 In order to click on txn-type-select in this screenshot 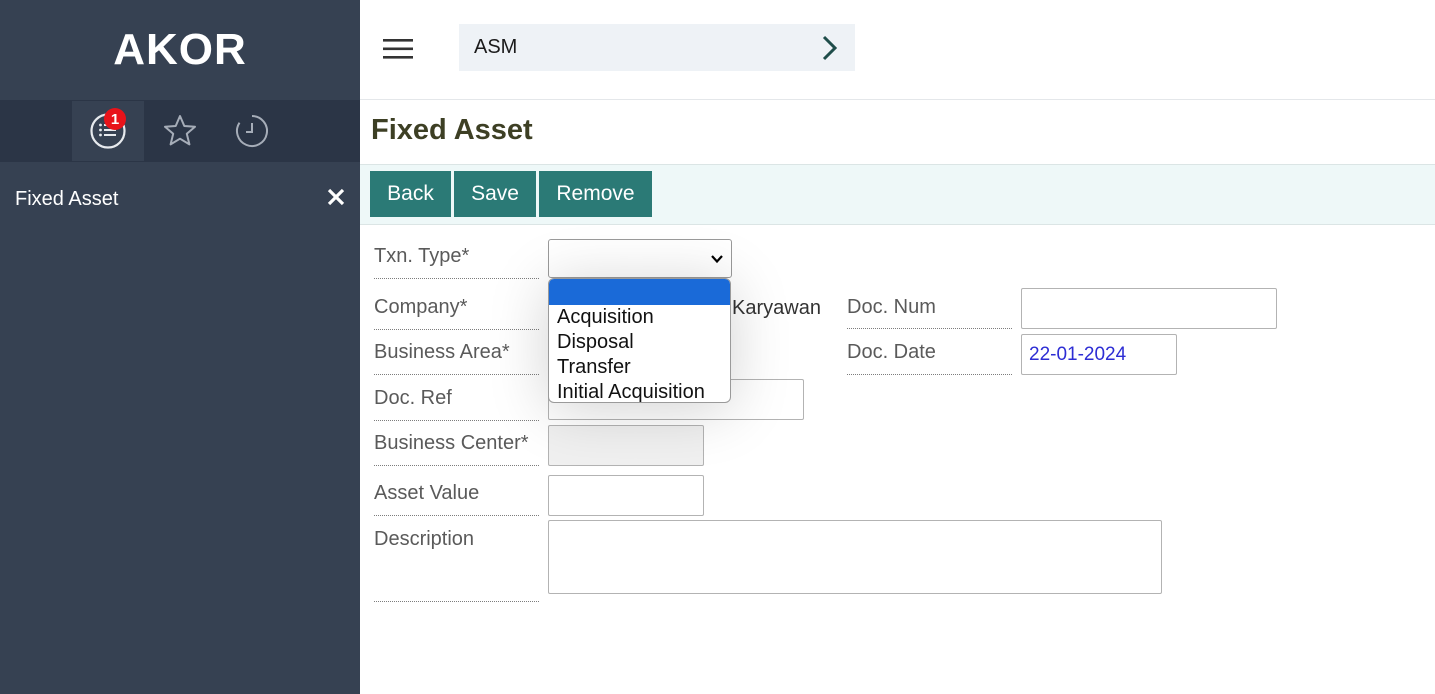, I will do `click(640, 258)`.